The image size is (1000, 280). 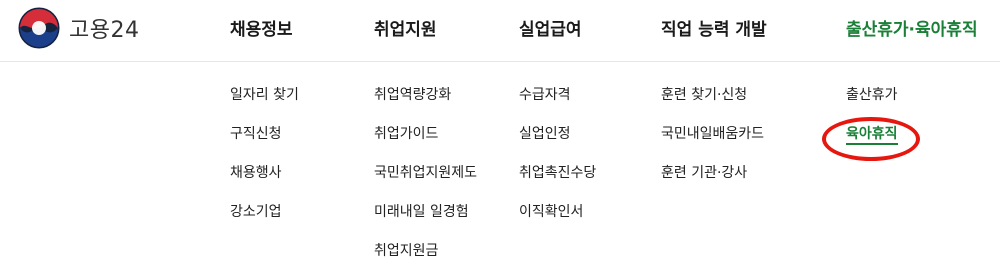 I want to click on submenu-item-label: 수급자격, so click(x=545, y=95).